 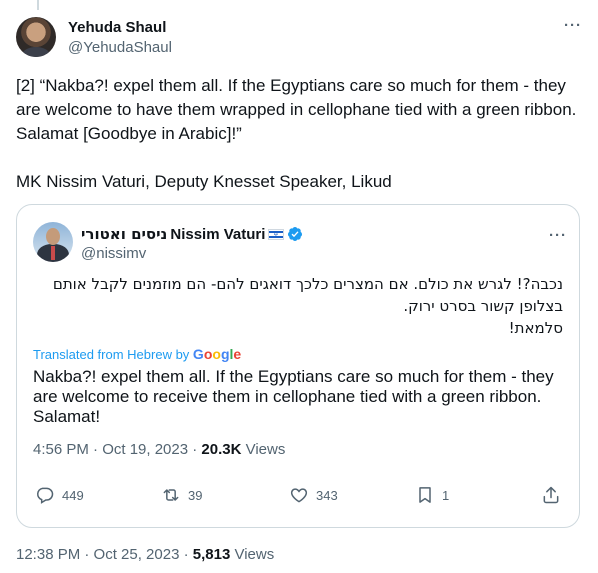 I want to click on reply-button: 449, so click(x=59, y=495).